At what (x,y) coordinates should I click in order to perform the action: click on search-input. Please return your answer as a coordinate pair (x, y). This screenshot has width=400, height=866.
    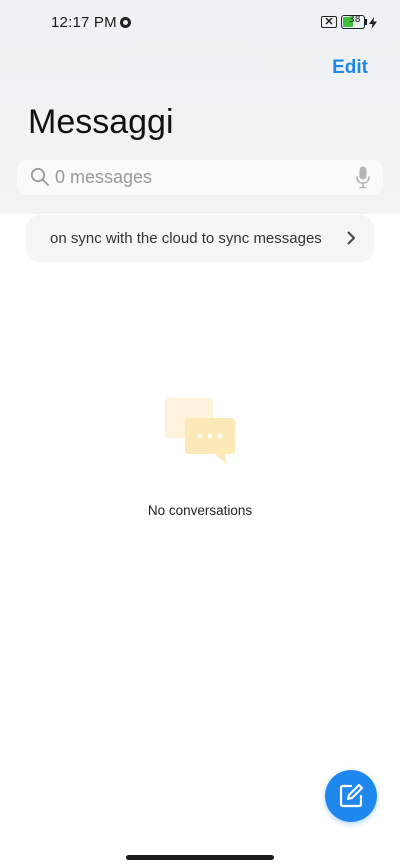
    Looking at the image, I should click on (200, 177).